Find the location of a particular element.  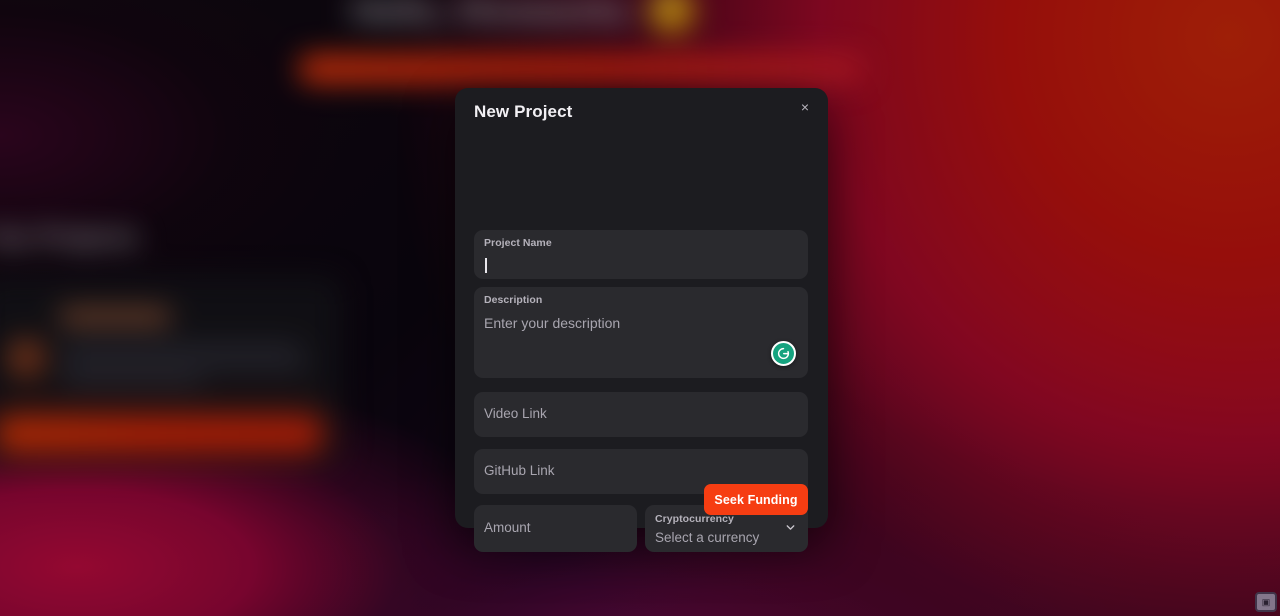

description-label: Description is located at coordinates (513, 300).